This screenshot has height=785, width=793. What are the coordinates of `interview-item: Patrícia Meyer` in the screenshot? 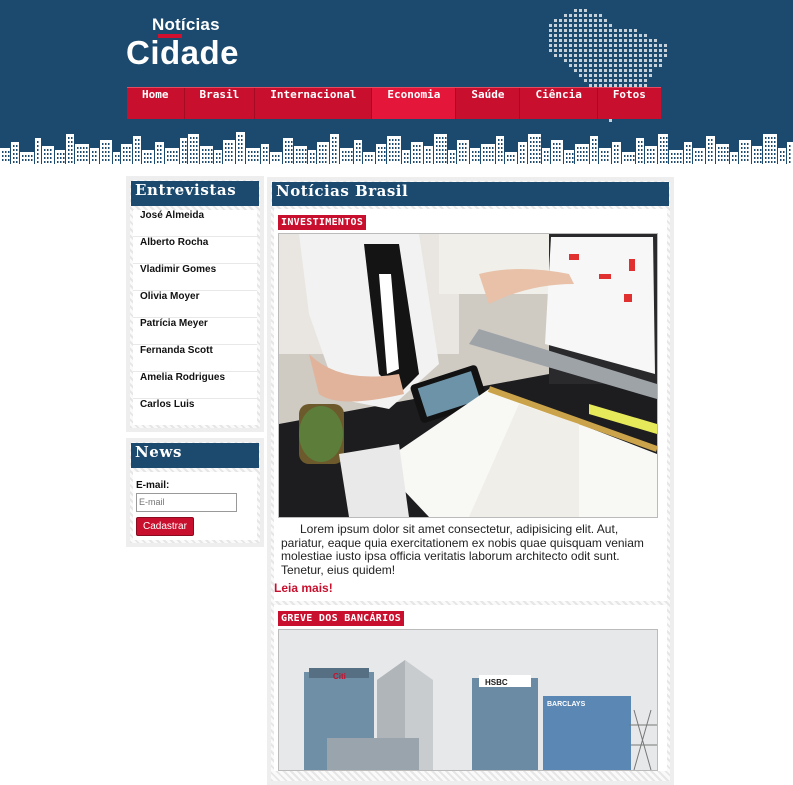 It's located at (195, 331).